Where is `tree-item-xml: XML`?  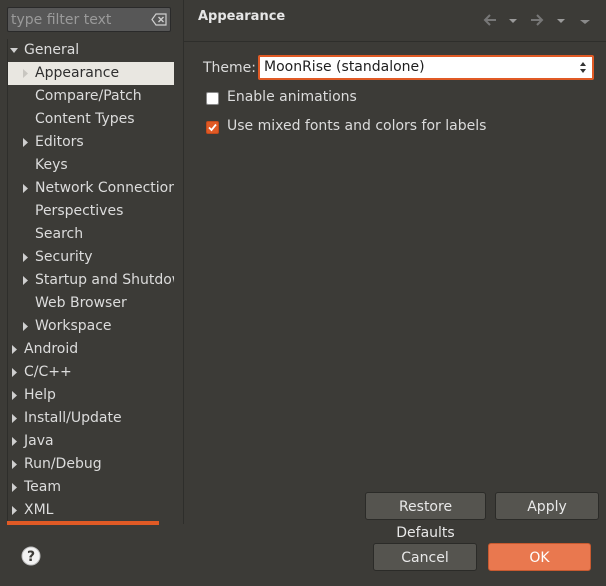
tree-item-xml: XML is located at coordinates (91, 510).